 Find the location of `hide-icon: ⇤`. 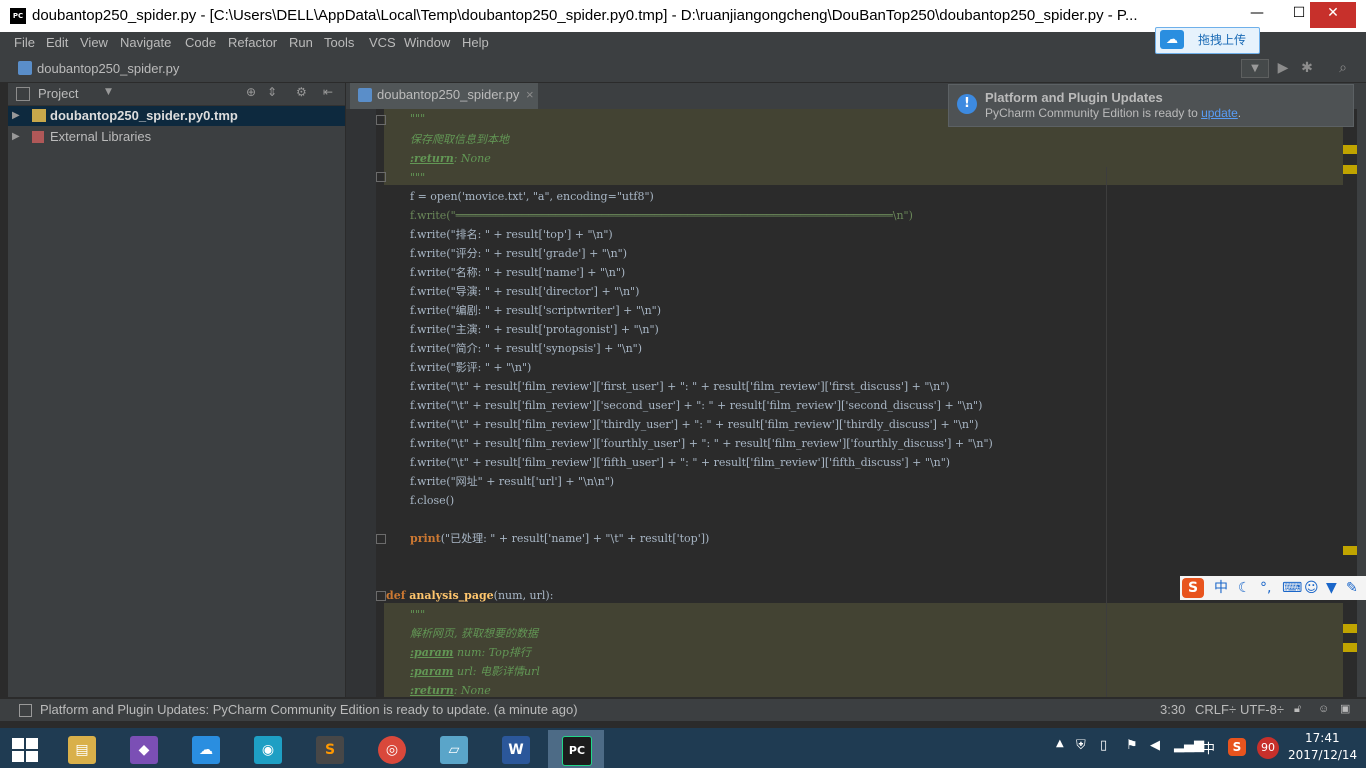

hide-icon: ⇤ is located at coordinates (328, 92).